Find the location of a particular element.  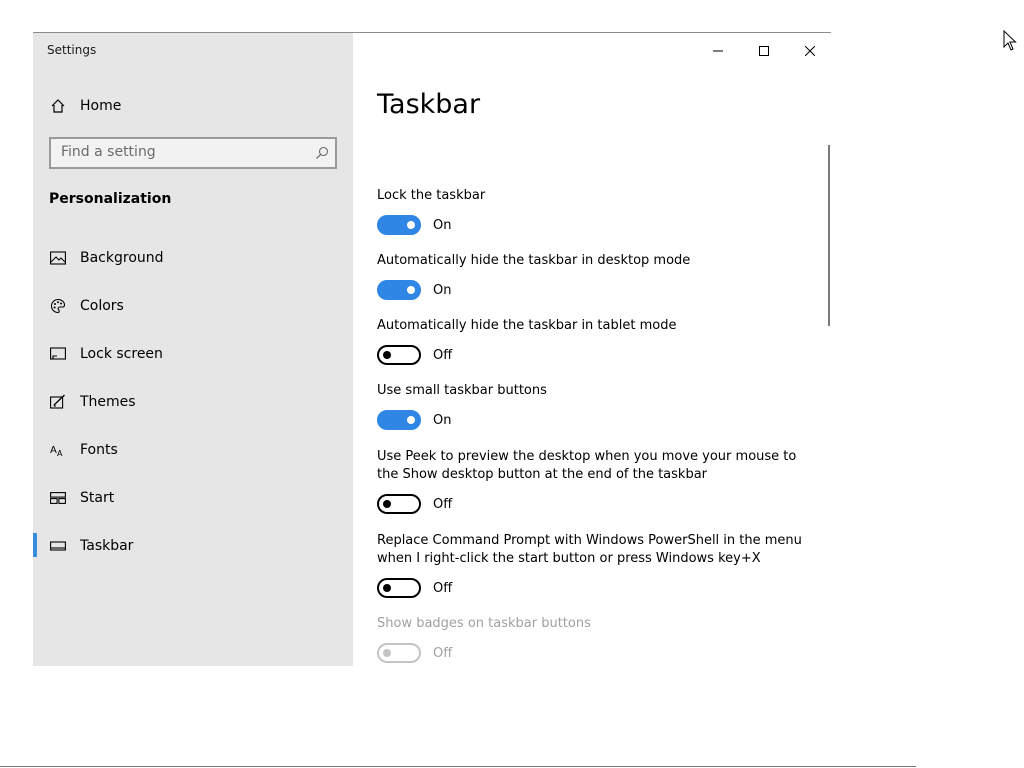

start-icon is located at coordinates (58, 498).